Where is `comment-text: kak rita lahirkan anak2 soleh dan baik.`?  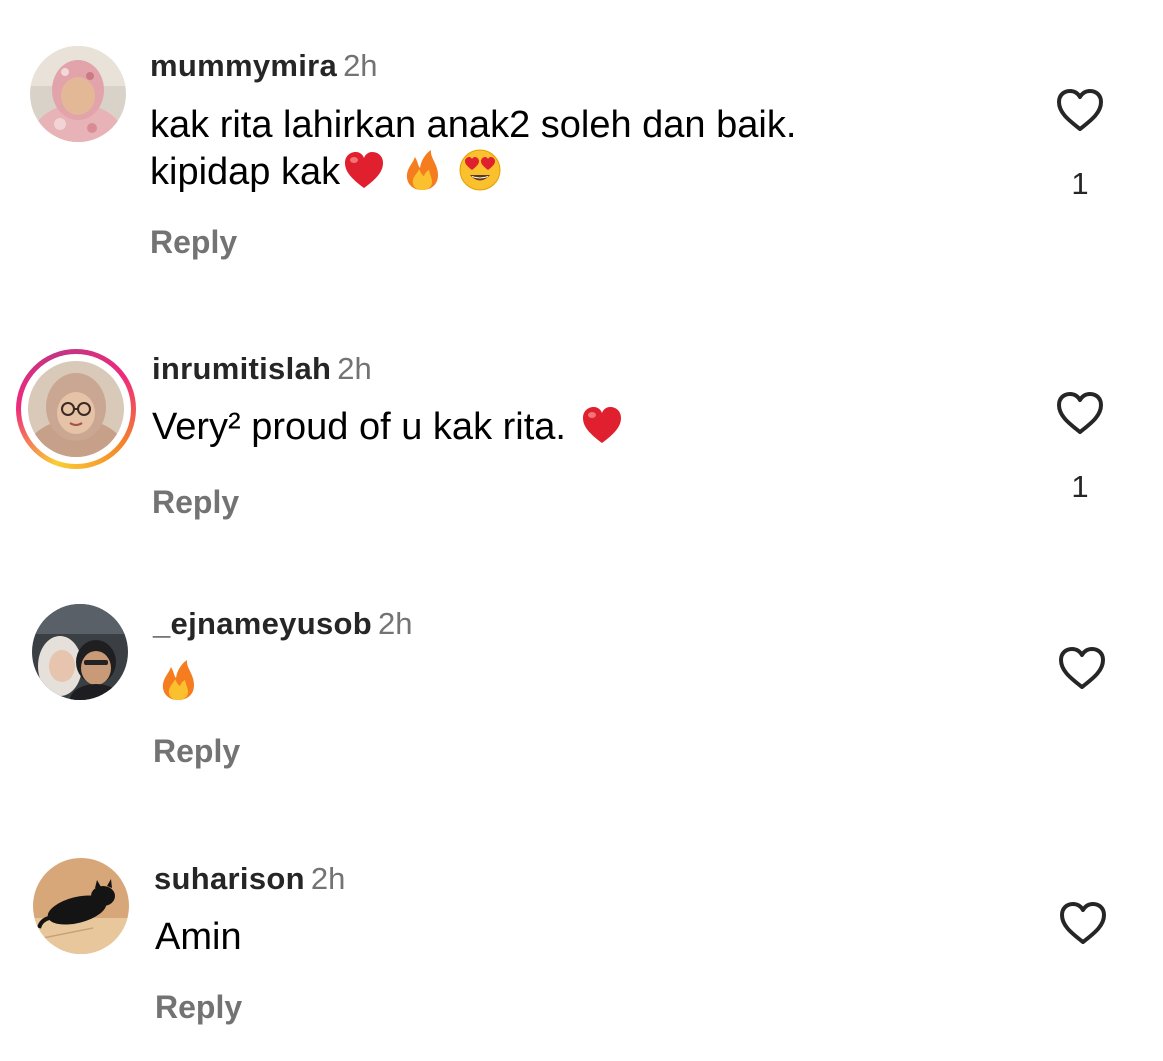 comment-text: kak rita lahirkan anak2 soleh dan baik. is located at coordinates (473, 125).